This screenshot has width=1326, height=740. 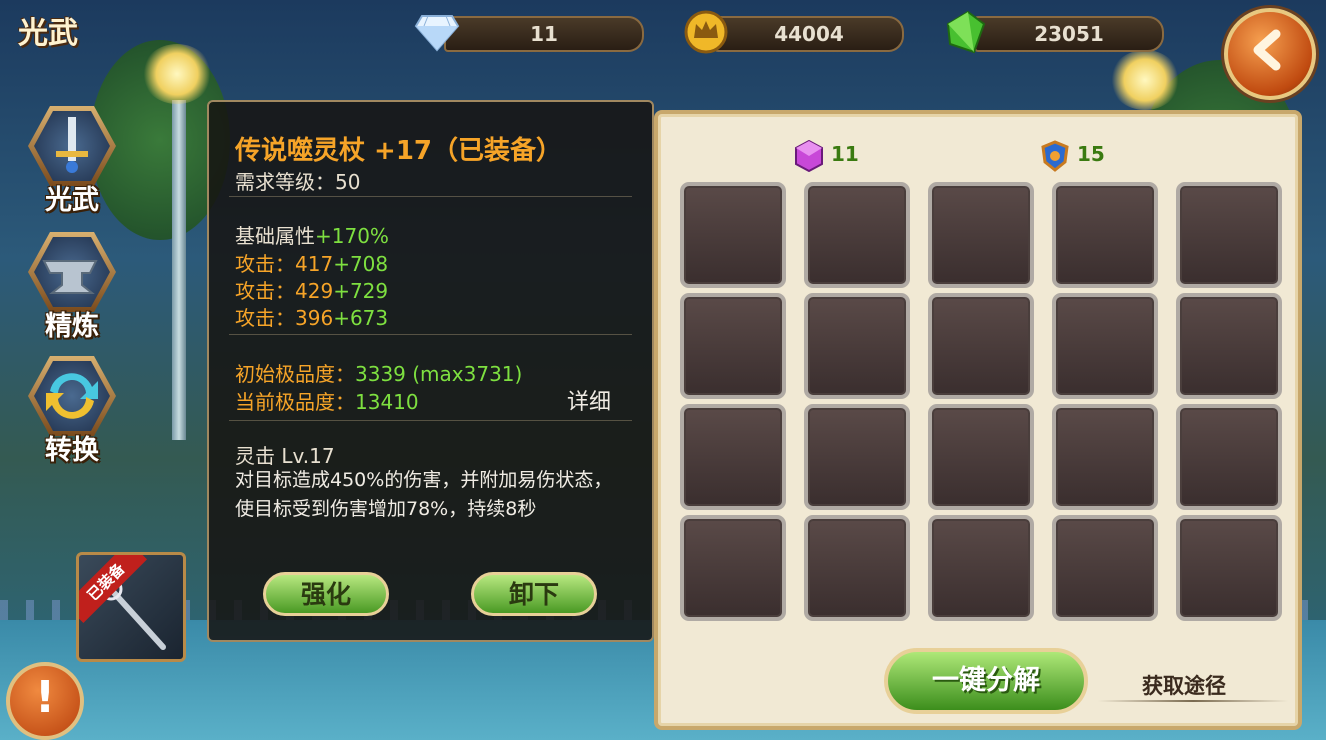 I want to click on attack-base: 417, so click(x=314, y=264).